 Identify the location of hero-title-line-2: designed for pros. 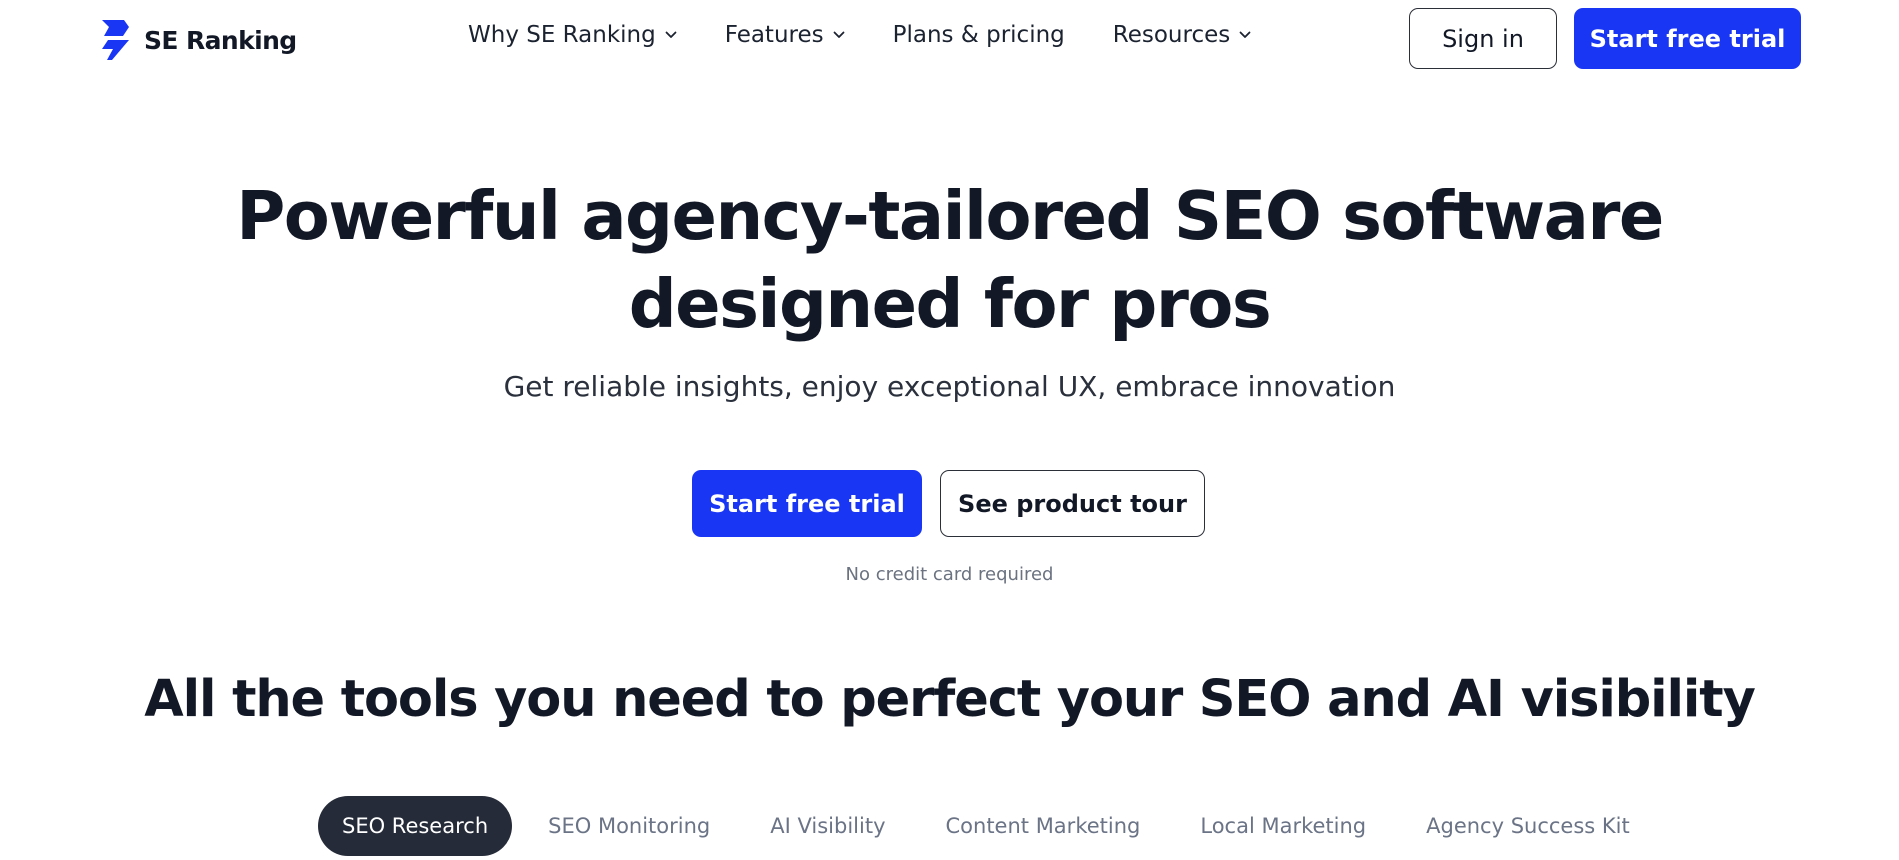
(950, 304).